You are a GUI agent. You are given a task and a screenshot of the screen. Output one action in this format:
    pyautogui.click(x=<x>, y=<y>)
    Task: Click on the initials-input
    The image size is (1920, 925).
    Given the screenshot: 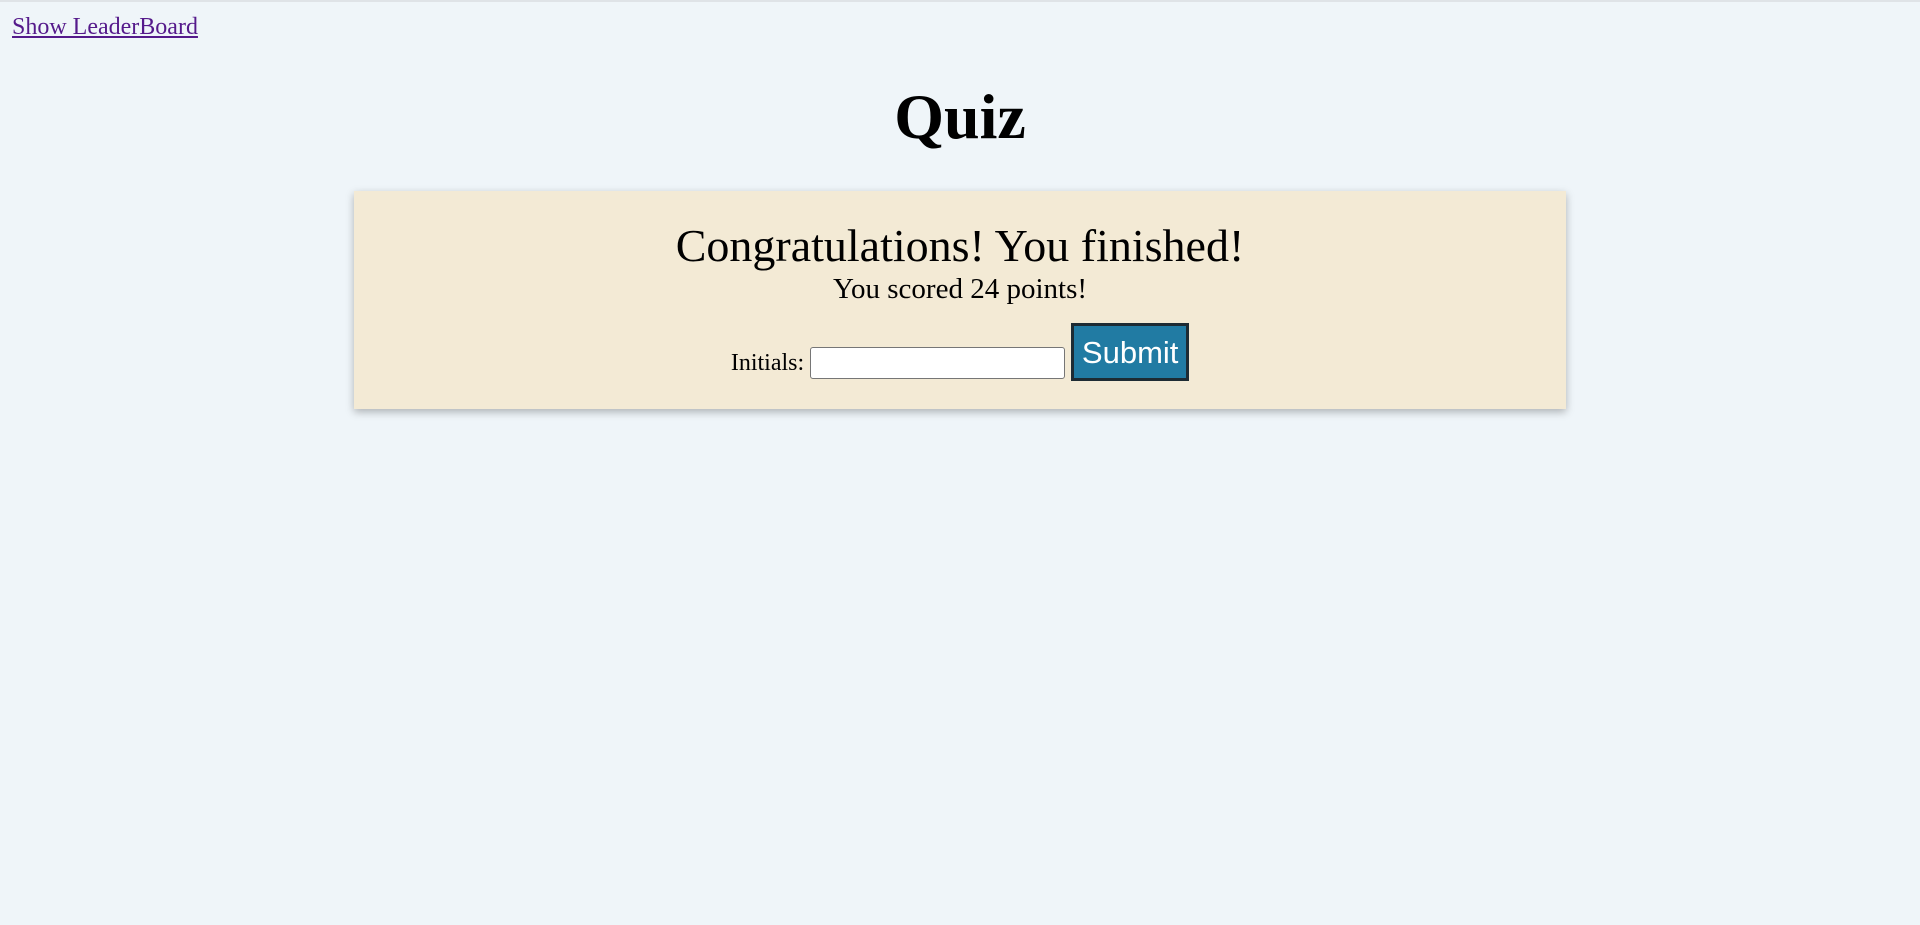 What is the action you would take?
    pyautogui.click(x=938, y=363)
    